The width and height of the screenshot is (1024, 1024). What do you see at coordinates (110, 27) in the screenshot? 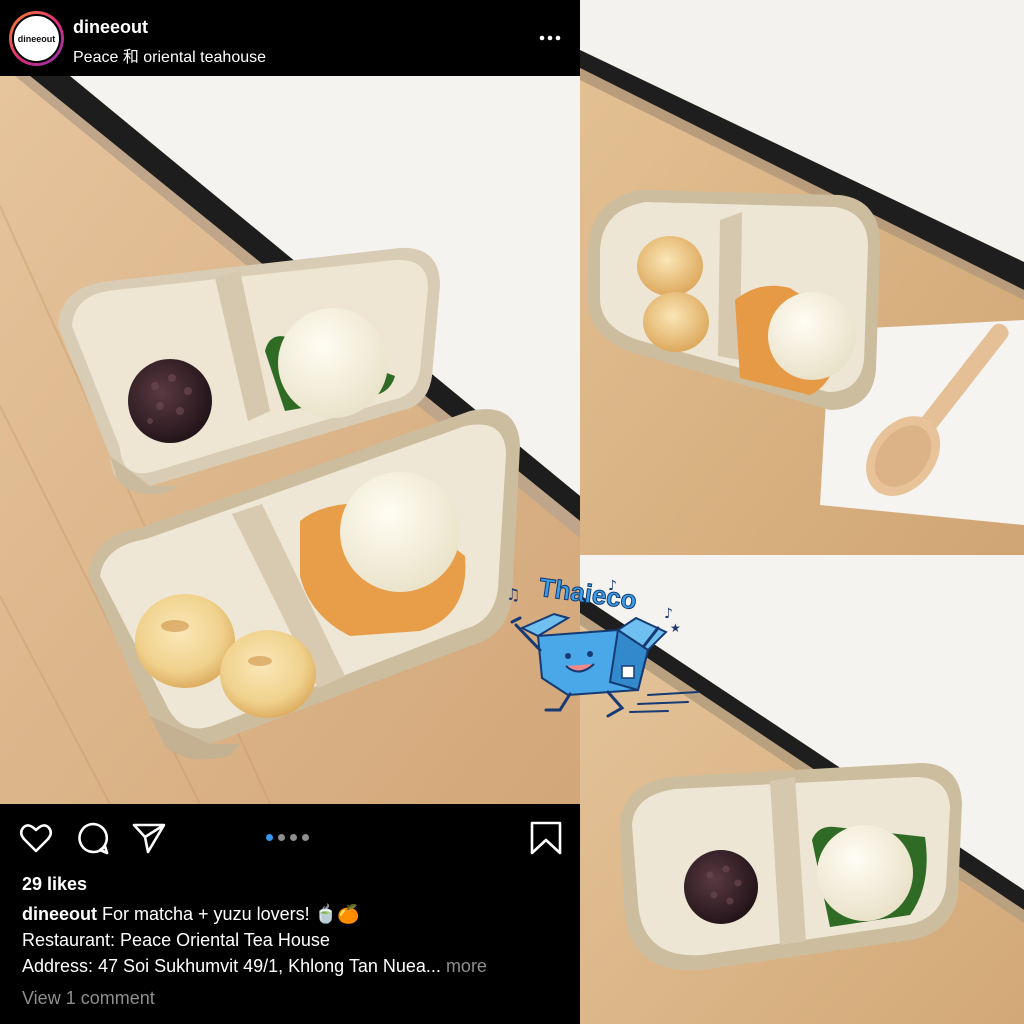
I see `post-username: dineeout` at bounding box center [110, 27].